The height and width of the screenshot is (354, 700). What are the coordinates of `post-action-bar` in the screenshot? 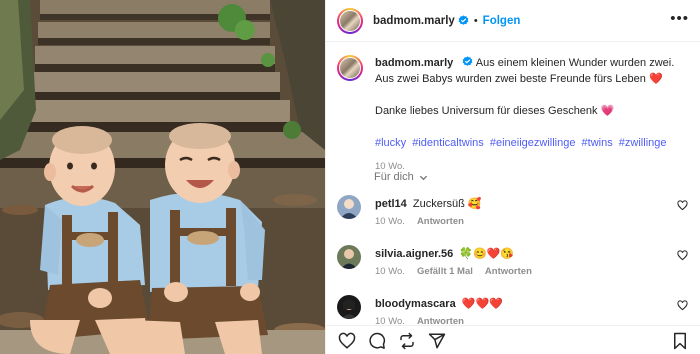 It's located at (513, 339).